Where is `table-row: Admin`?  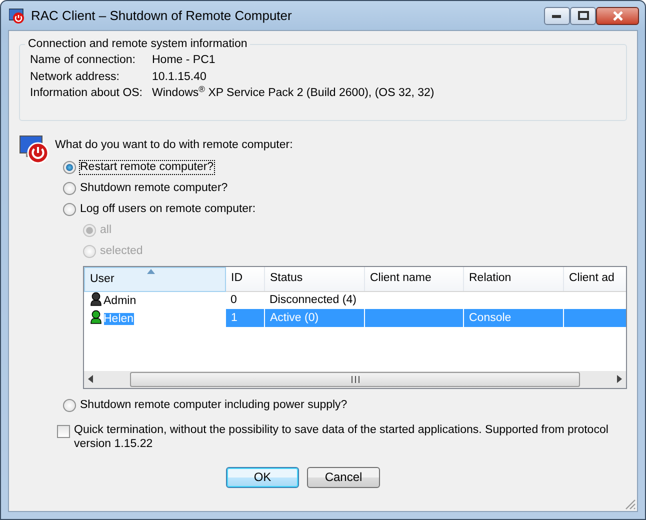 table-row: Admin is located at coordinates (155, 300).